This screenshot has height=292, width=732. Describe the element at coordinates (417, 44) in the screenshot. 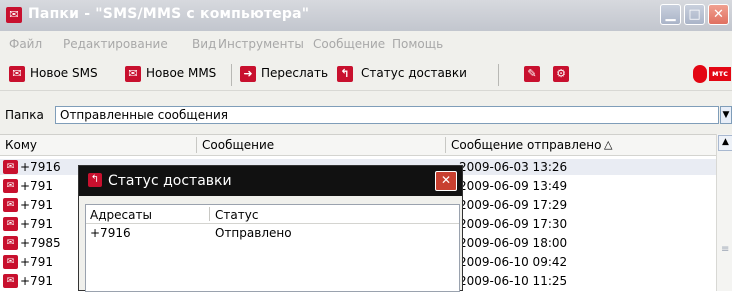

I see `menu-help: Помощь` at that location.